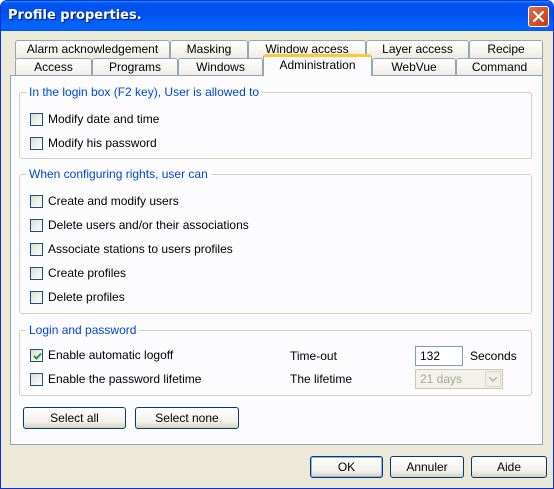 This screenshot has height=489, width=554. What do you see at coordinates (87, 273) in the screenshot?
I see `checkbox-label: Create profiles` at bounding box center [87, 273].